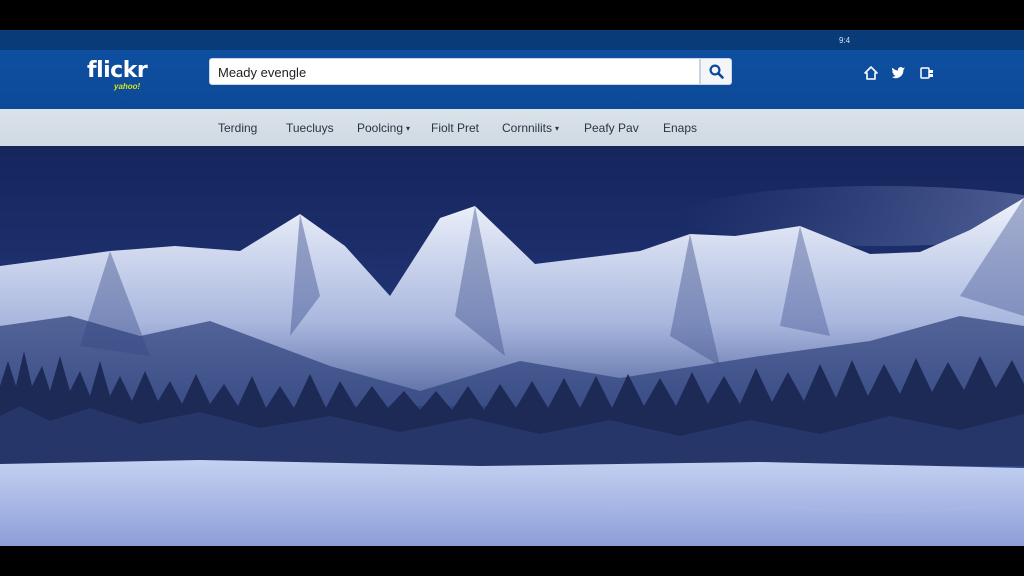 This screenshot has height=576, width=1024. I want to click on nav-item-label: Enaps, so click(680, 128).